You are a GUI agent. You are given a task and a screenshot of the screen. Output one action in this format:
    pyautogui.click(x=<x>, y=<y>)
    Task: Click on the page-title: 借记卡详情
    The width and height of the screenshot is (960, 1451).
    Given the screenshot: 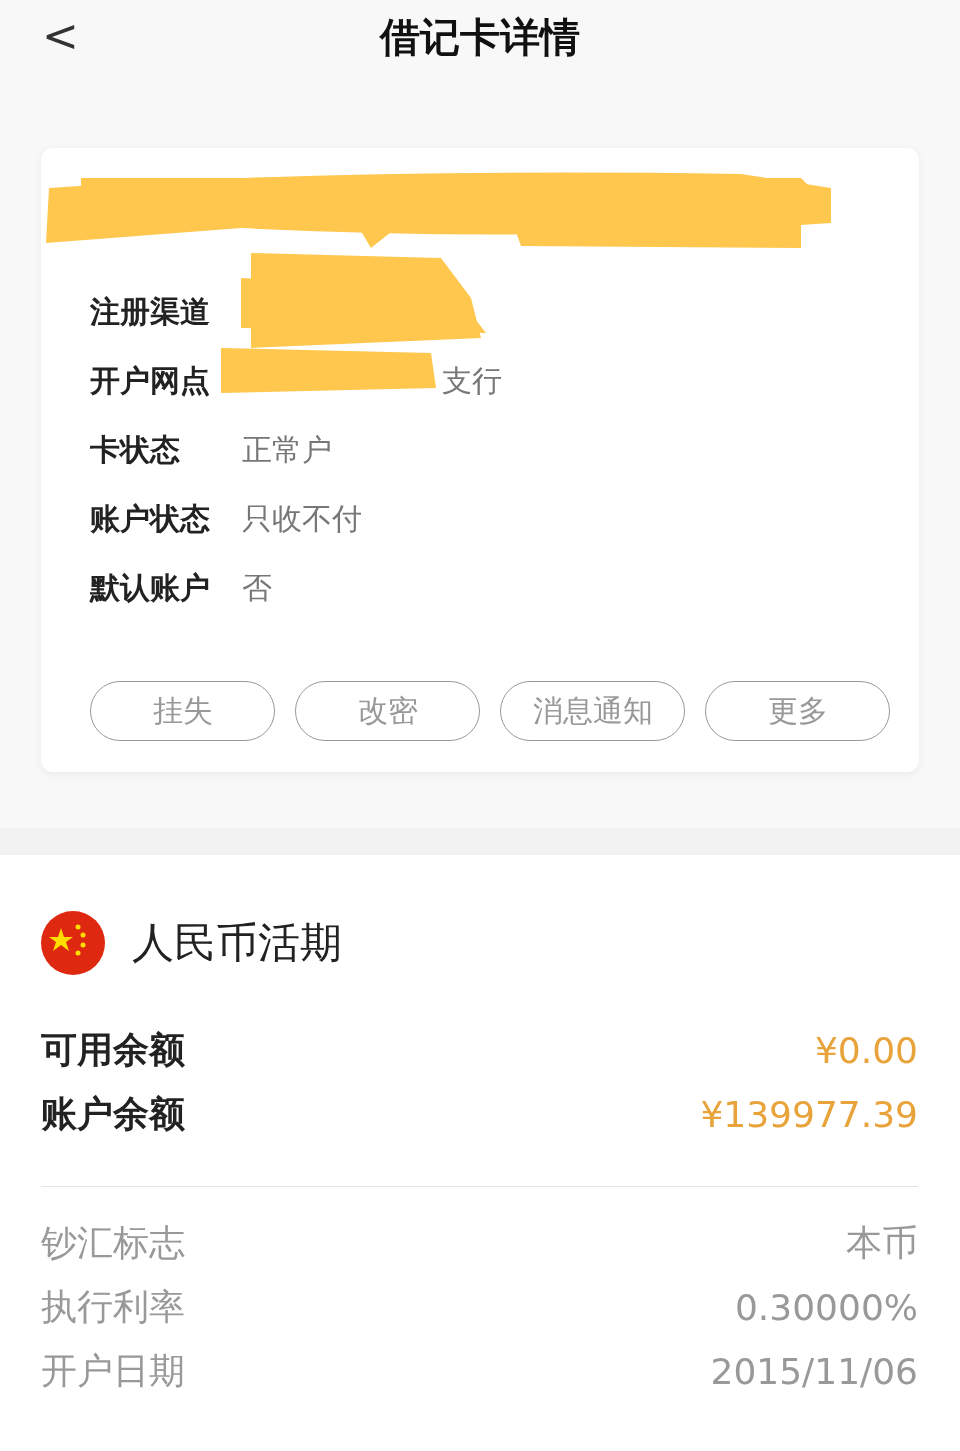 What is the action you would take?
    pyautogui.click(x=480, y=37)
    